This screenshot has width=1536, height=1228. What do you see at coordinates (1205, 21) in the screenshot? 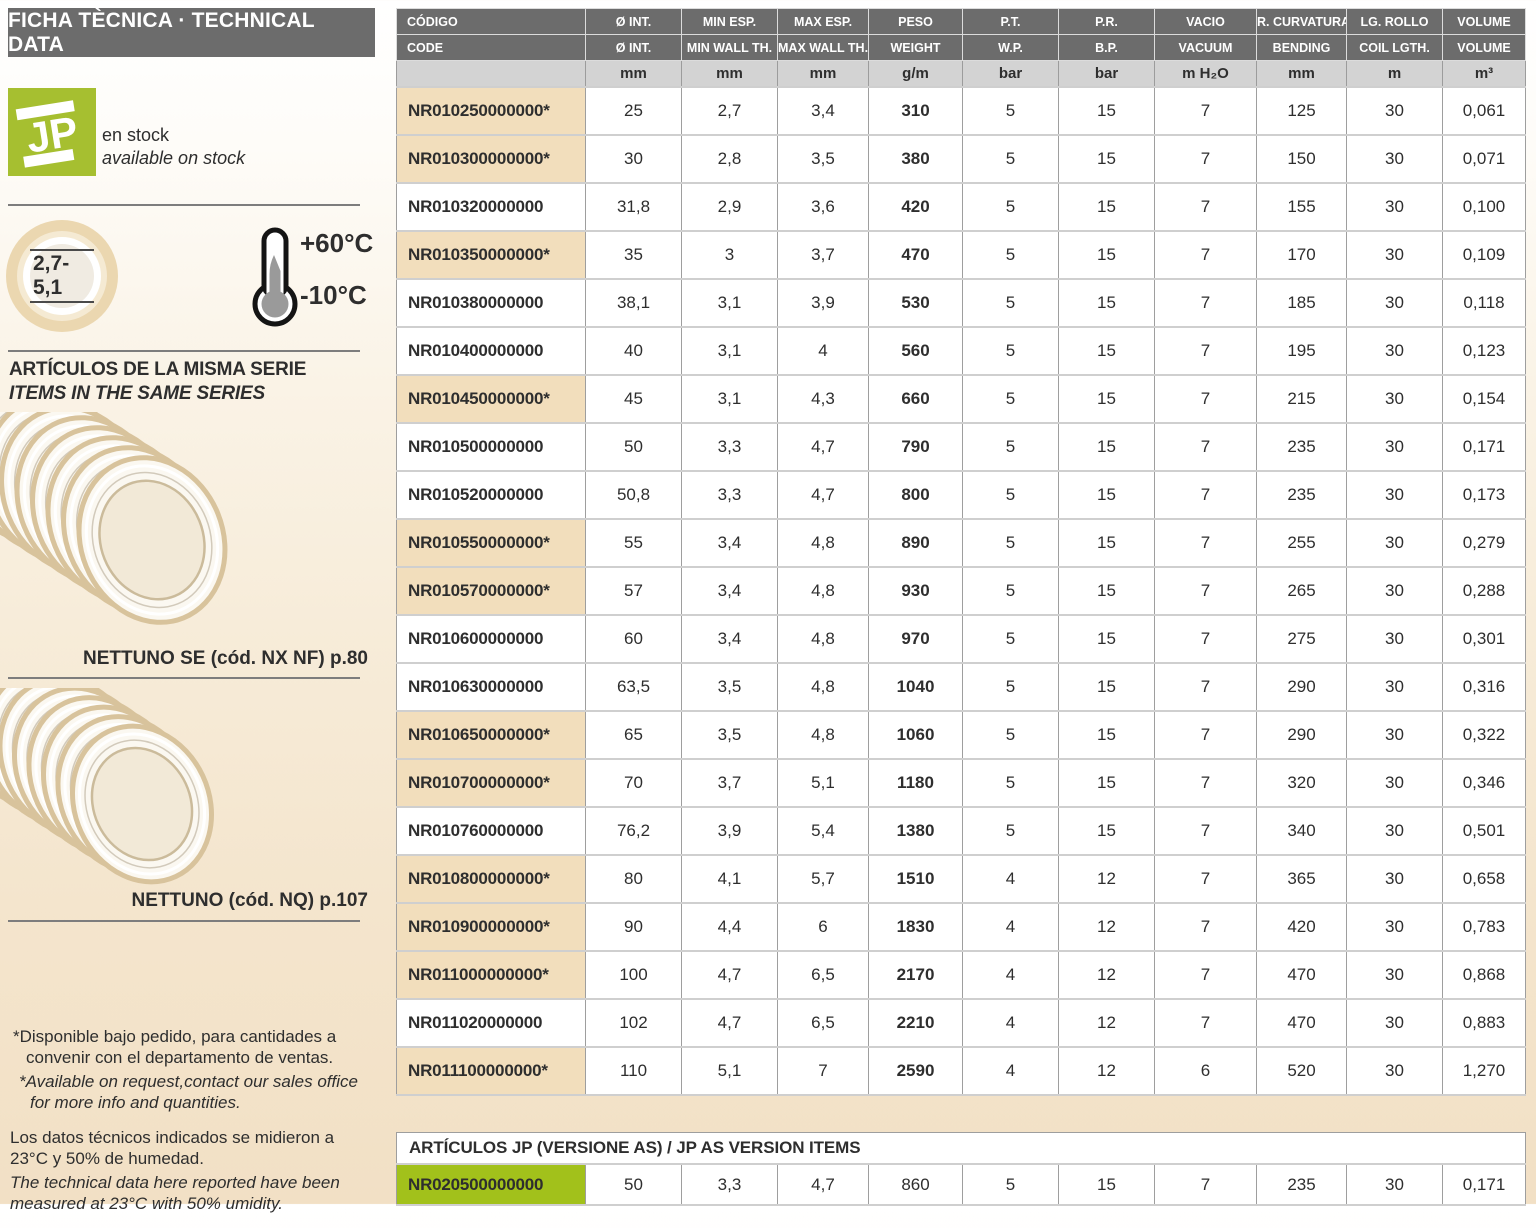
I see `header-cell: VACIO` at bounding box center [1205, 21].